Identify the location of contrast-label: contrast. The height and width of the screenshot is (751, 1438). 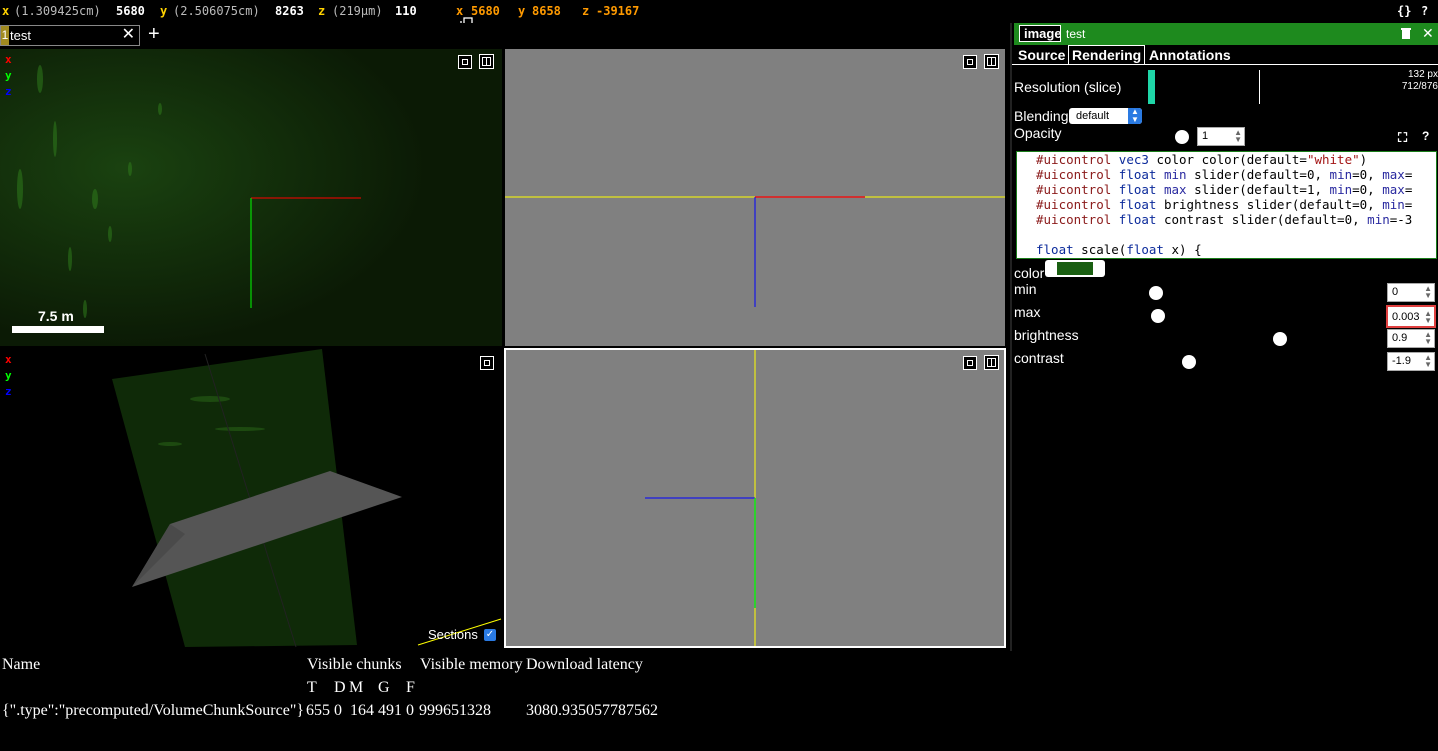
(1039, 358).